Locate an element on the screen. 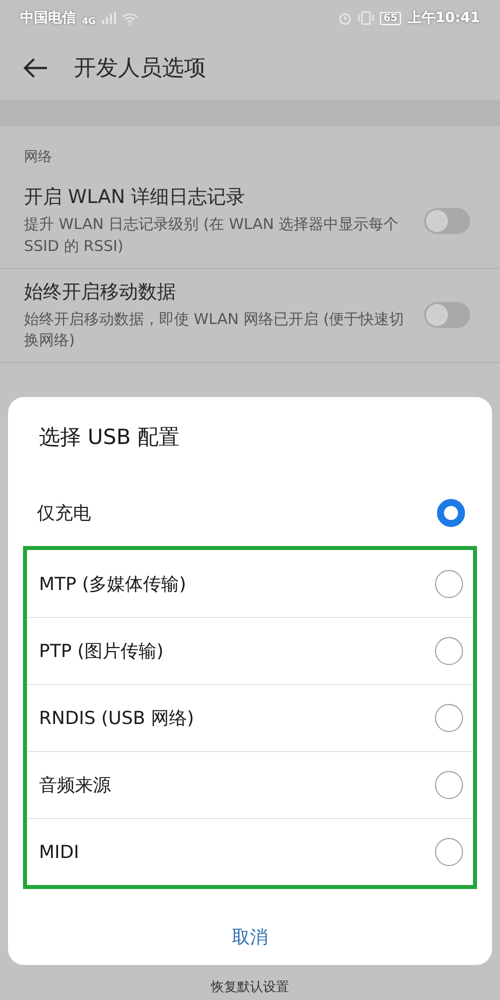 The height and width of the screenshot is (1000, 500). option-label: RNDIS (USB 网络) is located at coordinates (116, 718).